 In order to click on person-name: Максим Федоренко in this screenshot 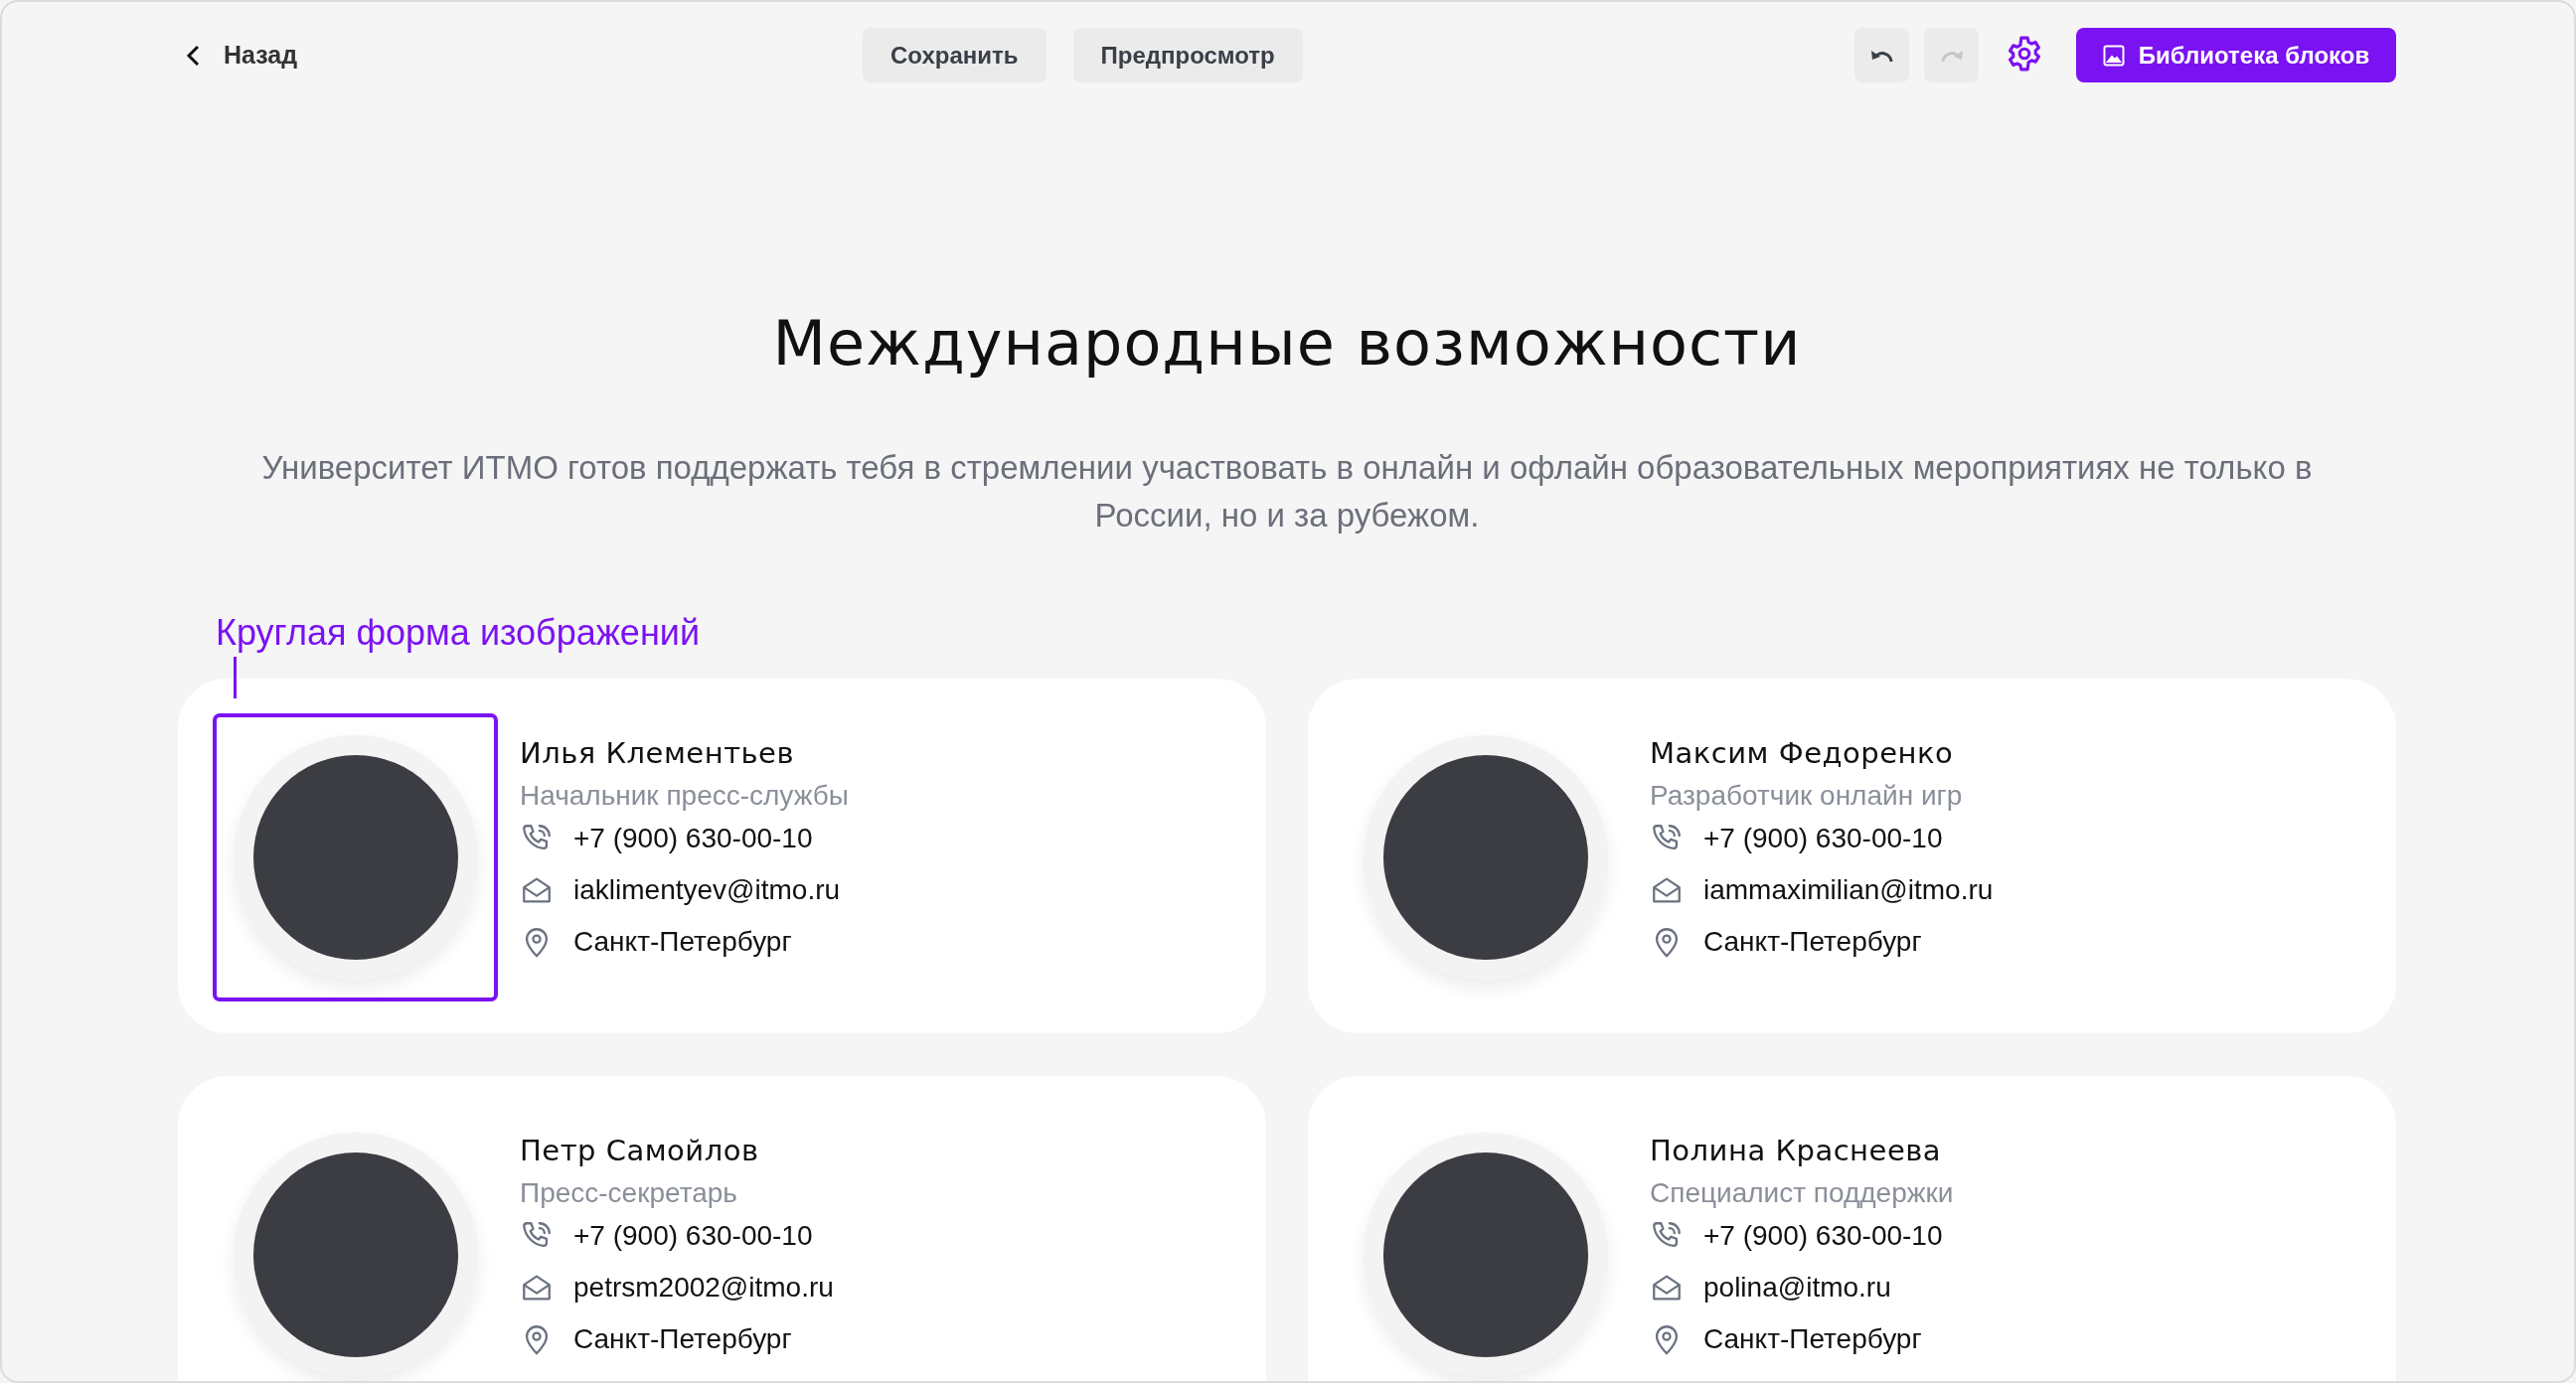, I will do `click(1802, 753)`.